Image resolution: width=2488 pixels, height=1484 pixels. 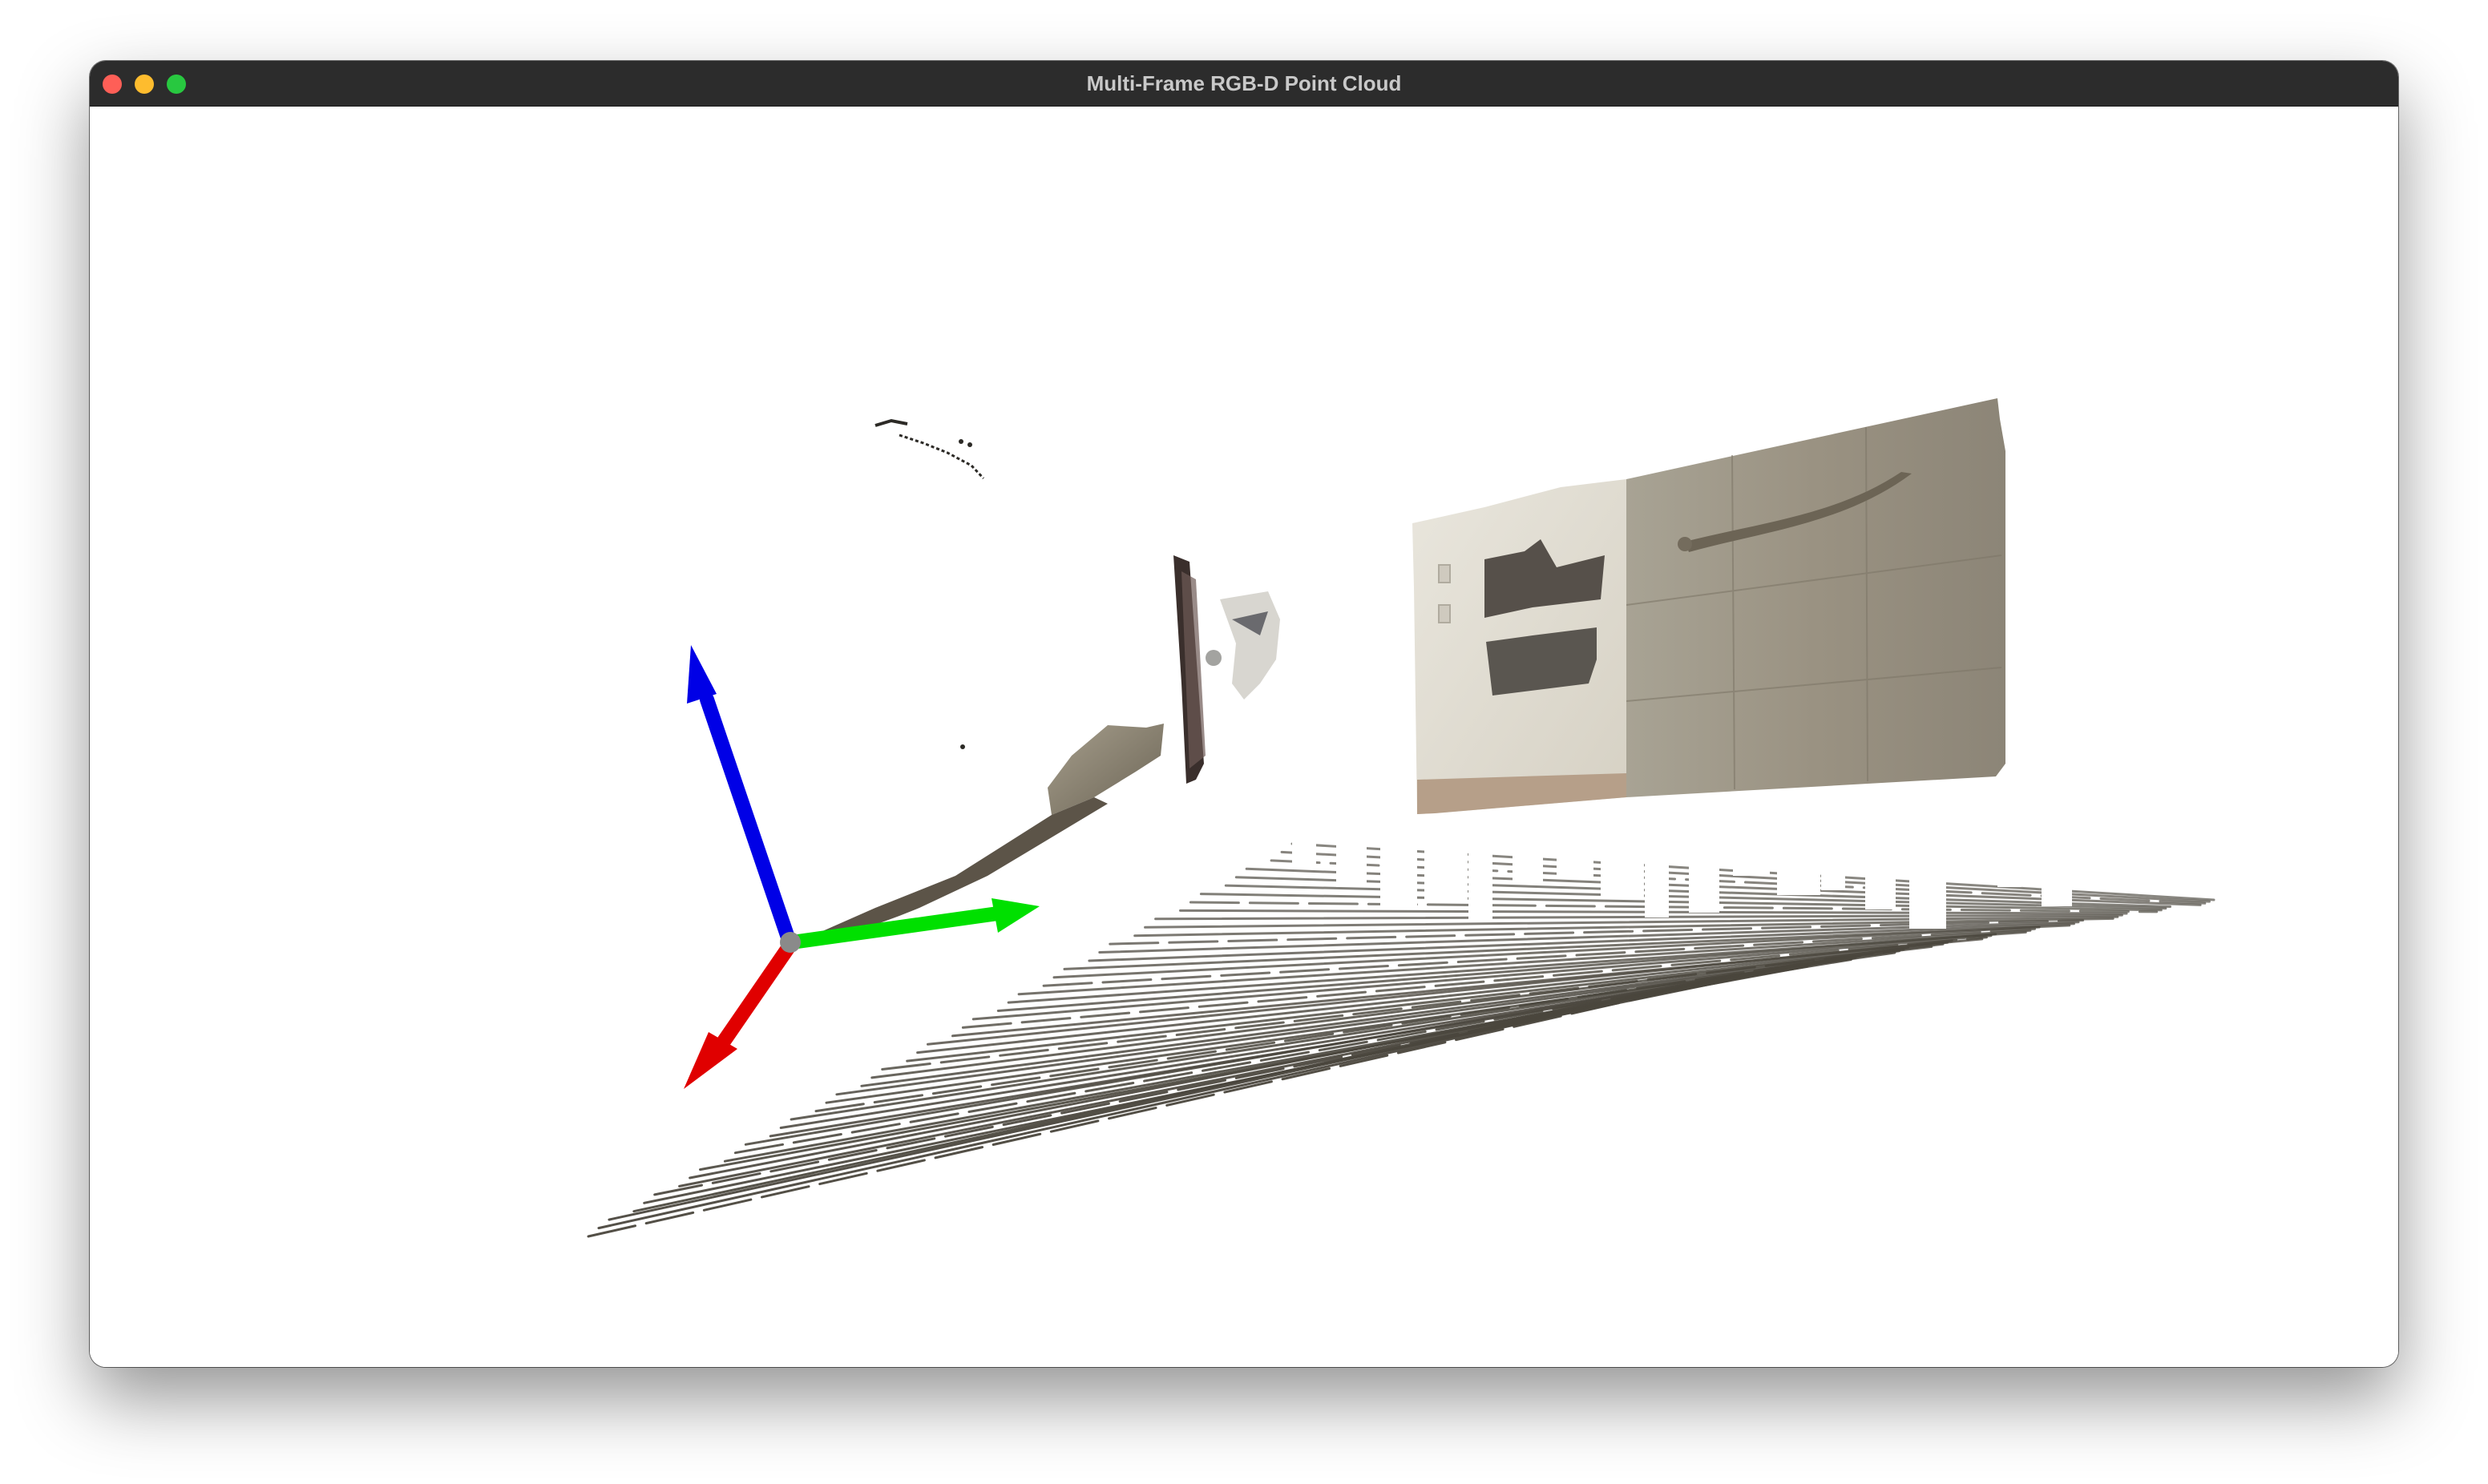 What do you see at coordinates (1519, 647) in the screenshot?
I see `cabinet-panel` at bounding box center [1519, 647].